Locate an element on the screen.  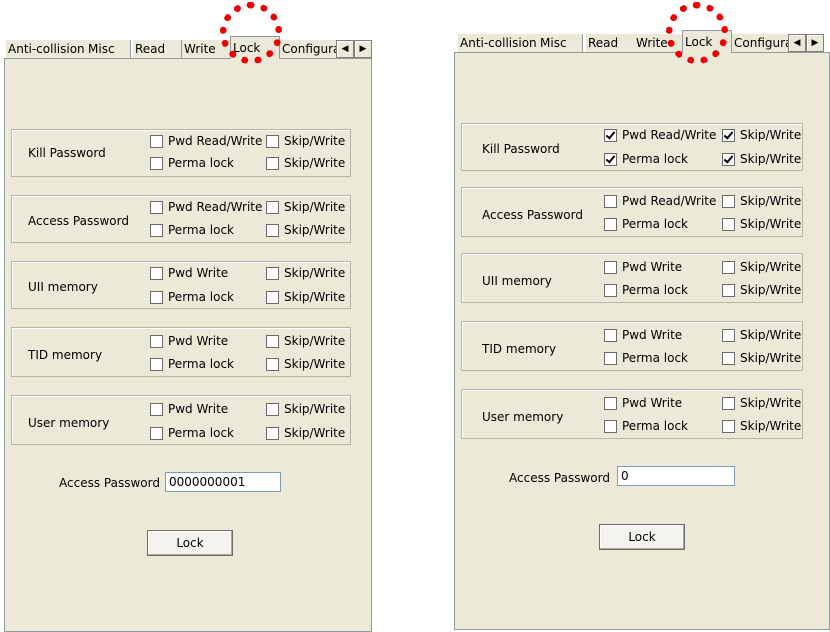
group-label: Kill Password is located at coordinates (521, 149).